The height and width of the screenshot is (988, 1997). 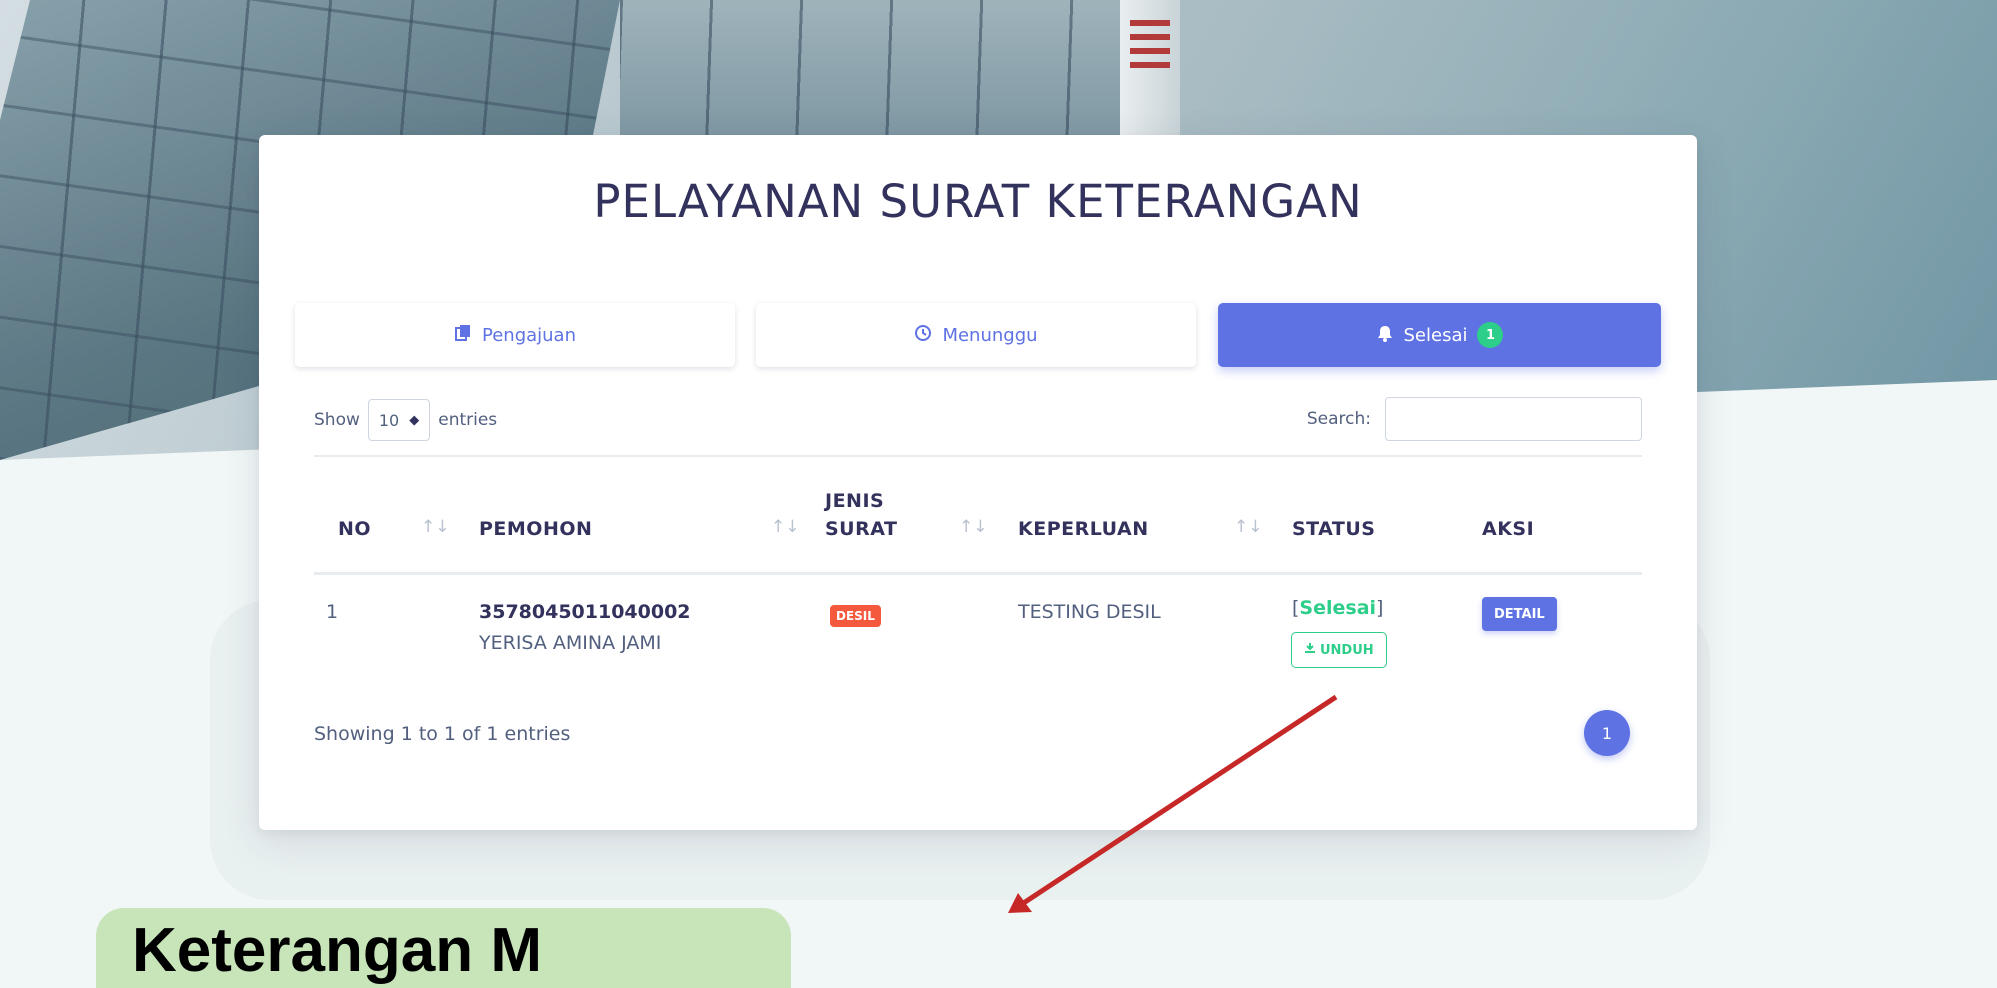 What do you see at coordinates (854, 501) in the screenshot?
I see `header-jenis: JENIS` at bounding box center [854, 501].